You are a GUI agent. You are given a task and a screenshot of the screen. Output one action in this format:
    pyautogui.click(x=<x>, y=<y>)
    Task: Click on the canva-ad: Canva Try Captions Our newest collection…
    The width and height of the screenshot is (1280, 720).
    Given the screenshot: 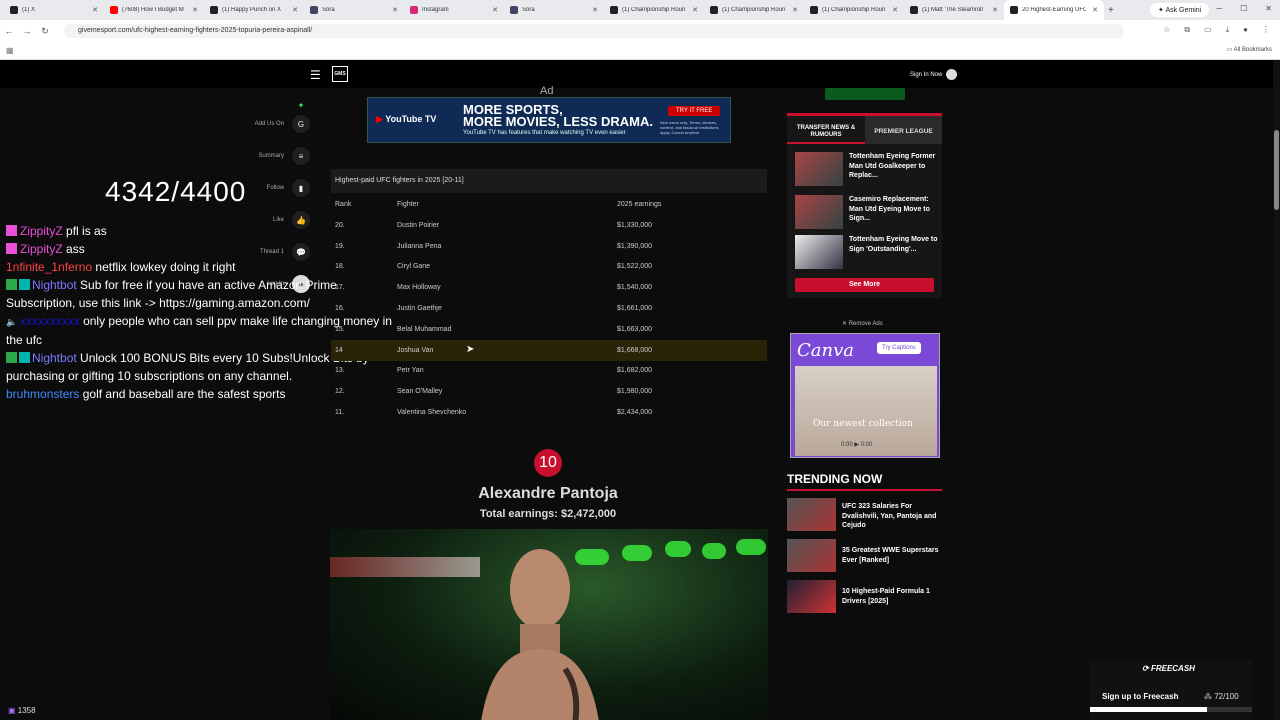 What is the action you would take?
    pyautogui.click(x=865, y=395)
    